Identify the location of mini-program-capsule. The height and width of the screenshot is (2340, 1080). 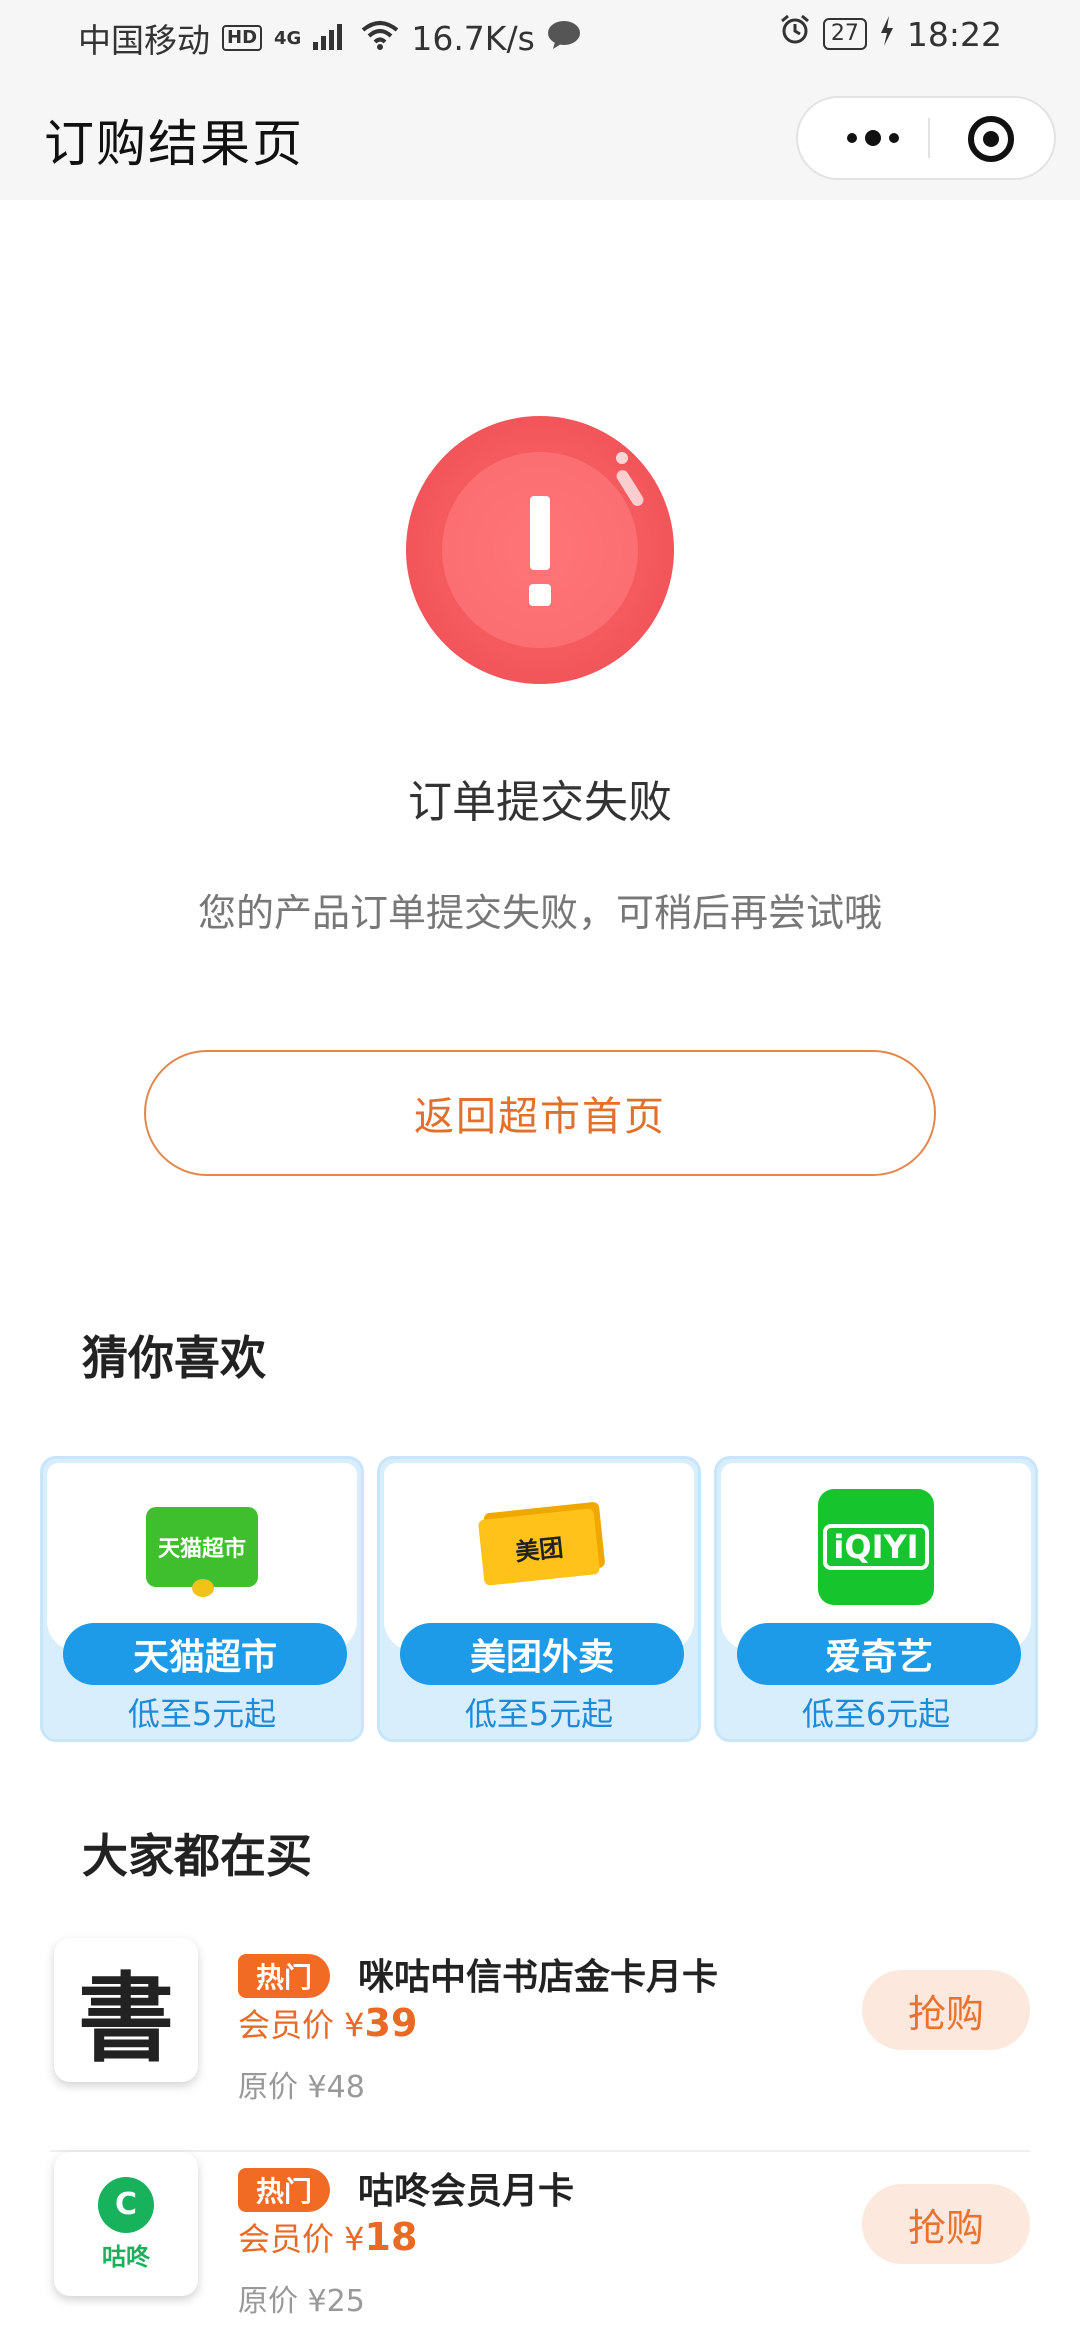
(926, 138).